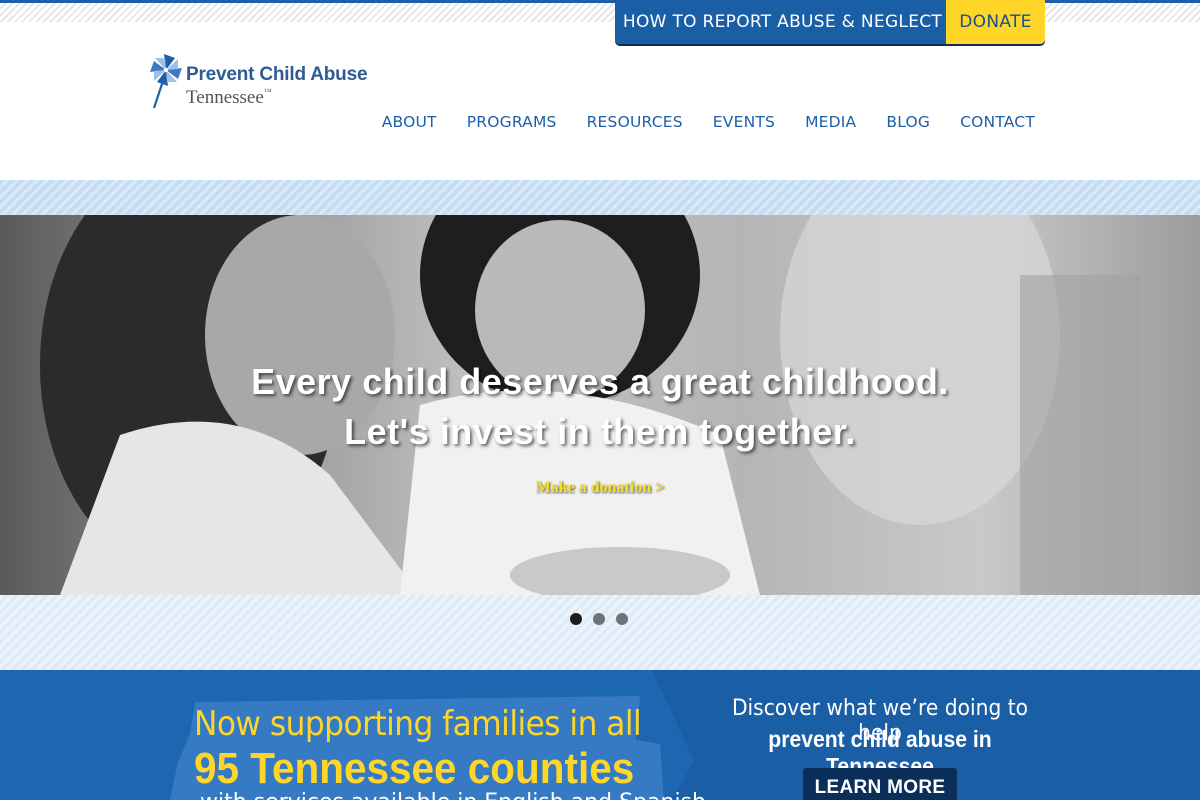 The width and height of the screenshot is (1200, 800). I want to click on logo-subtitle: Tennessee™, so click(229, 98).